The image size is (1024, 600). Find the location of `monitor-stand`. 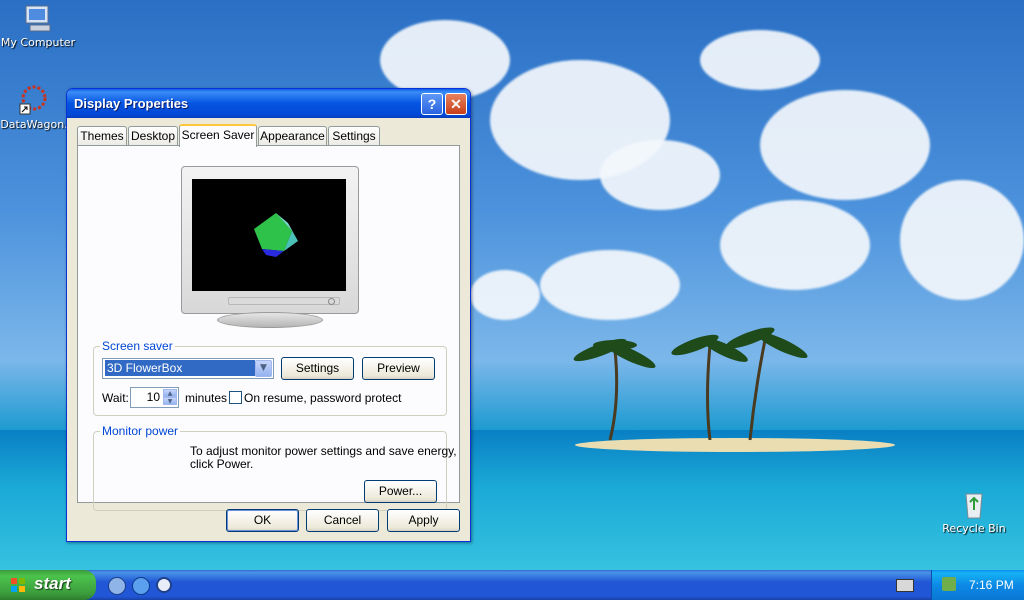

monitor-stand is located at coordinates (270, 320).